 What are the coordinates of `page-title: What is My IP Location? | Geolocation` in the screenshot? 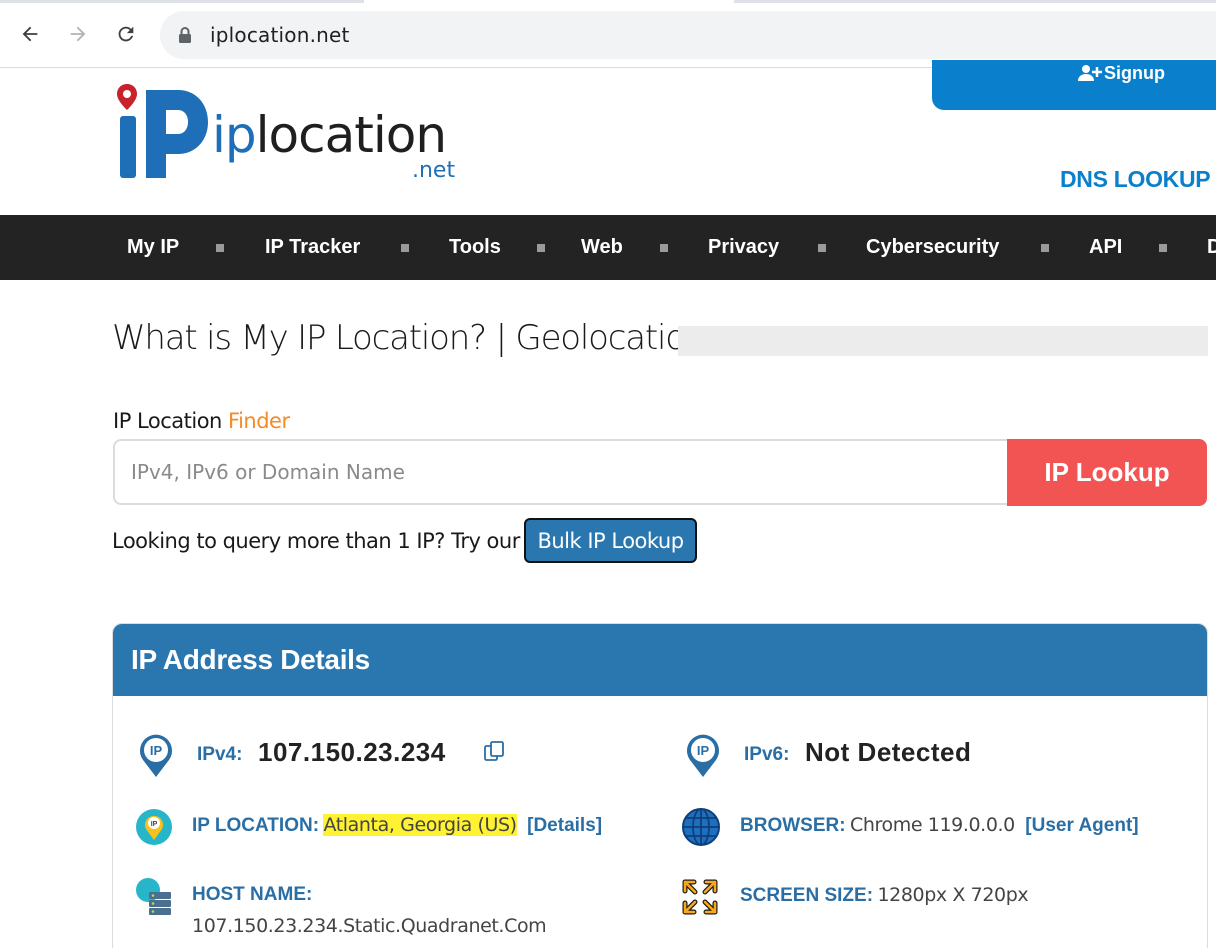 It's located at (409, 338).